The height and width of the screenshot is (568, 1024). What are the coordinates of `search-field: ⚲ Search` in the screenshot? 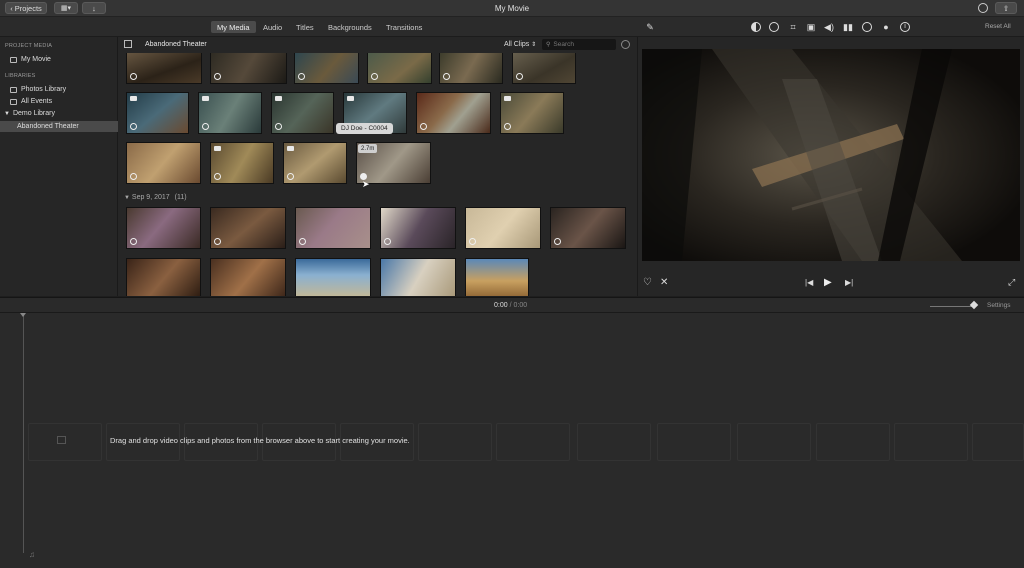 It's located at (579, 44).